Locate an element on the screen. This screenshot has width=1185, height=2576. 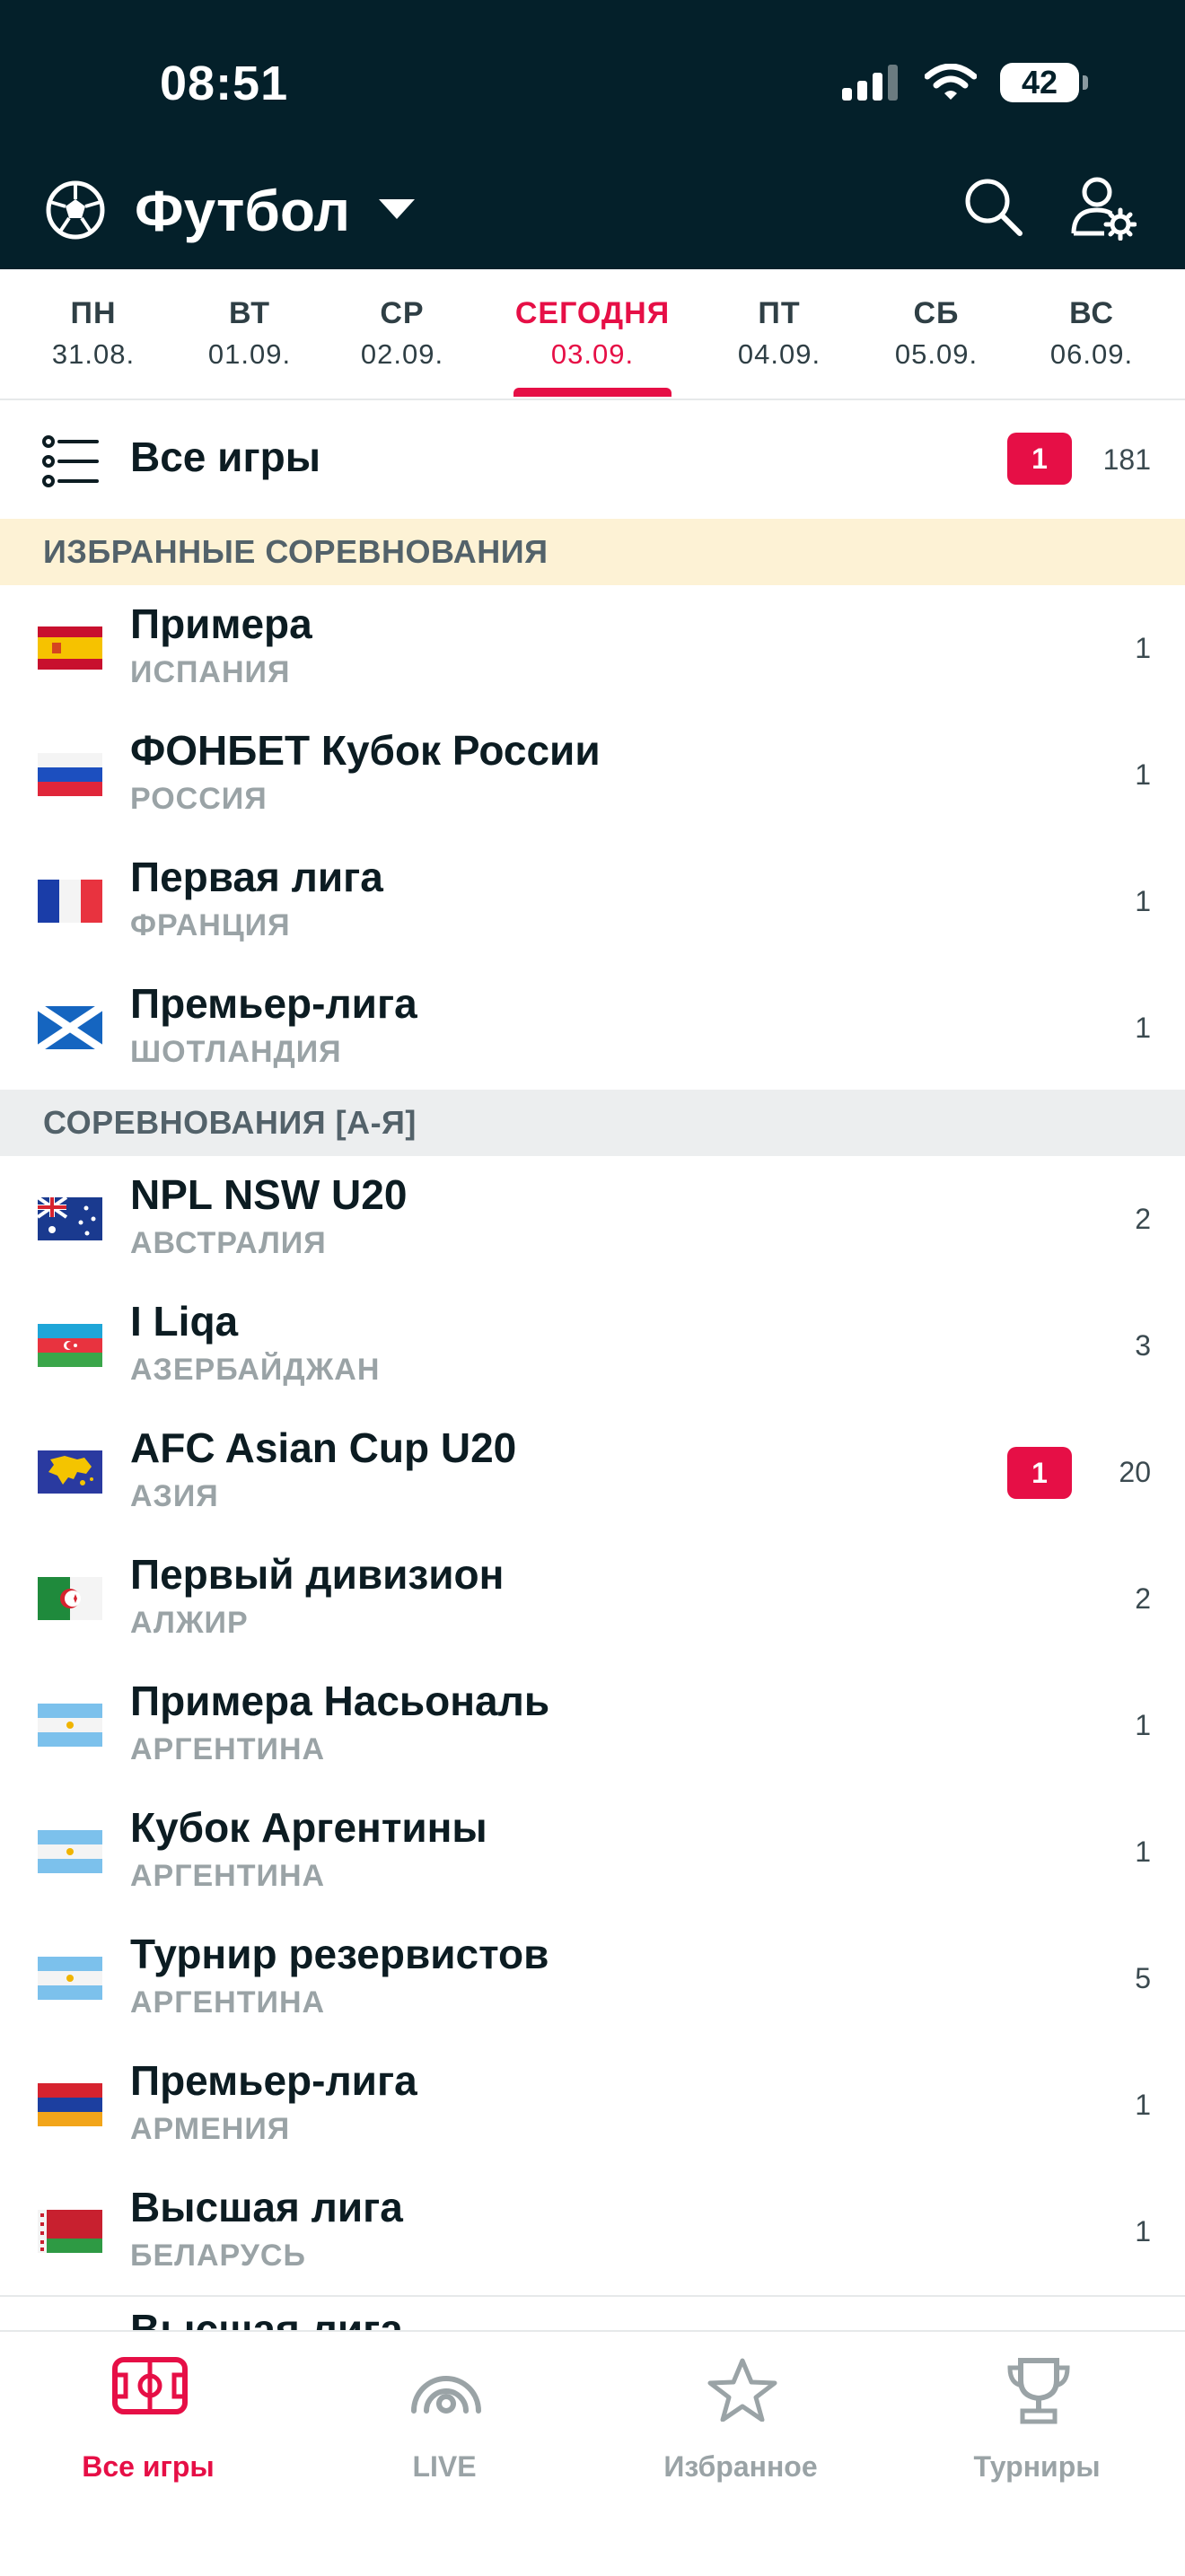
wifi-icon is located at coordinates (951, 82).